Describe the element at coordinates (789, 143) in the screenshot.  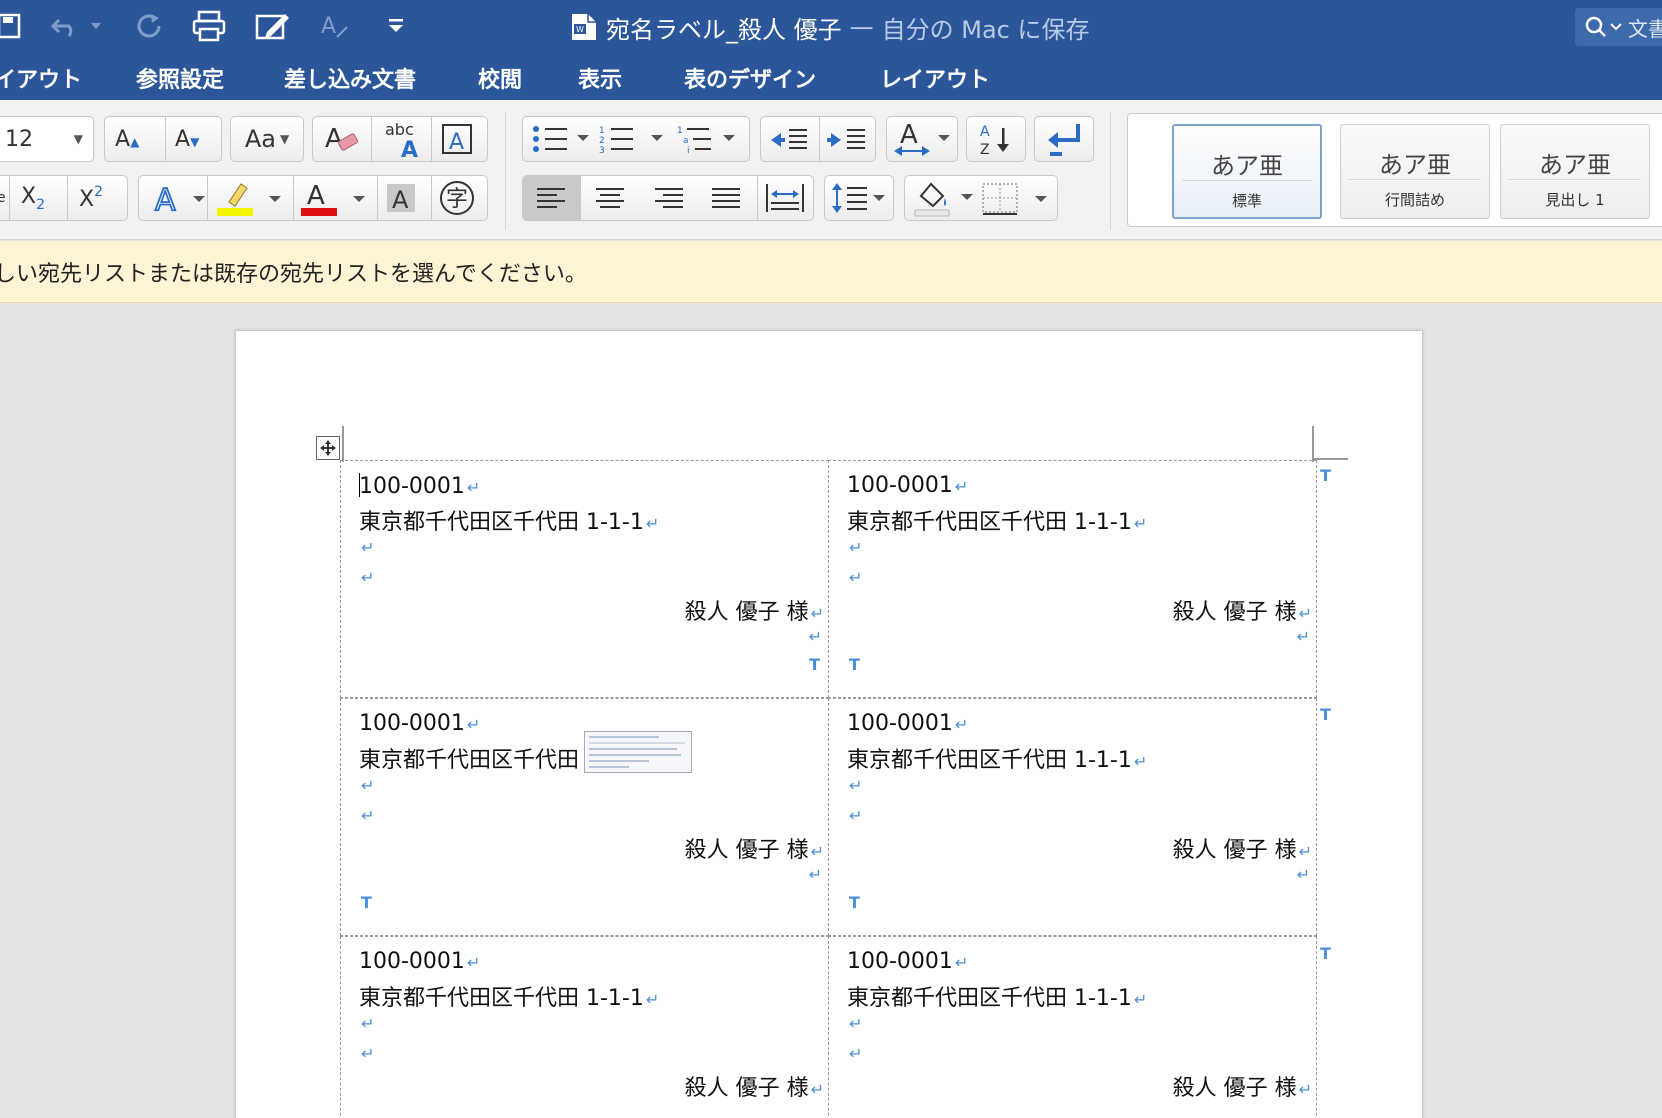
I see `decrease-indent-button` at that location.